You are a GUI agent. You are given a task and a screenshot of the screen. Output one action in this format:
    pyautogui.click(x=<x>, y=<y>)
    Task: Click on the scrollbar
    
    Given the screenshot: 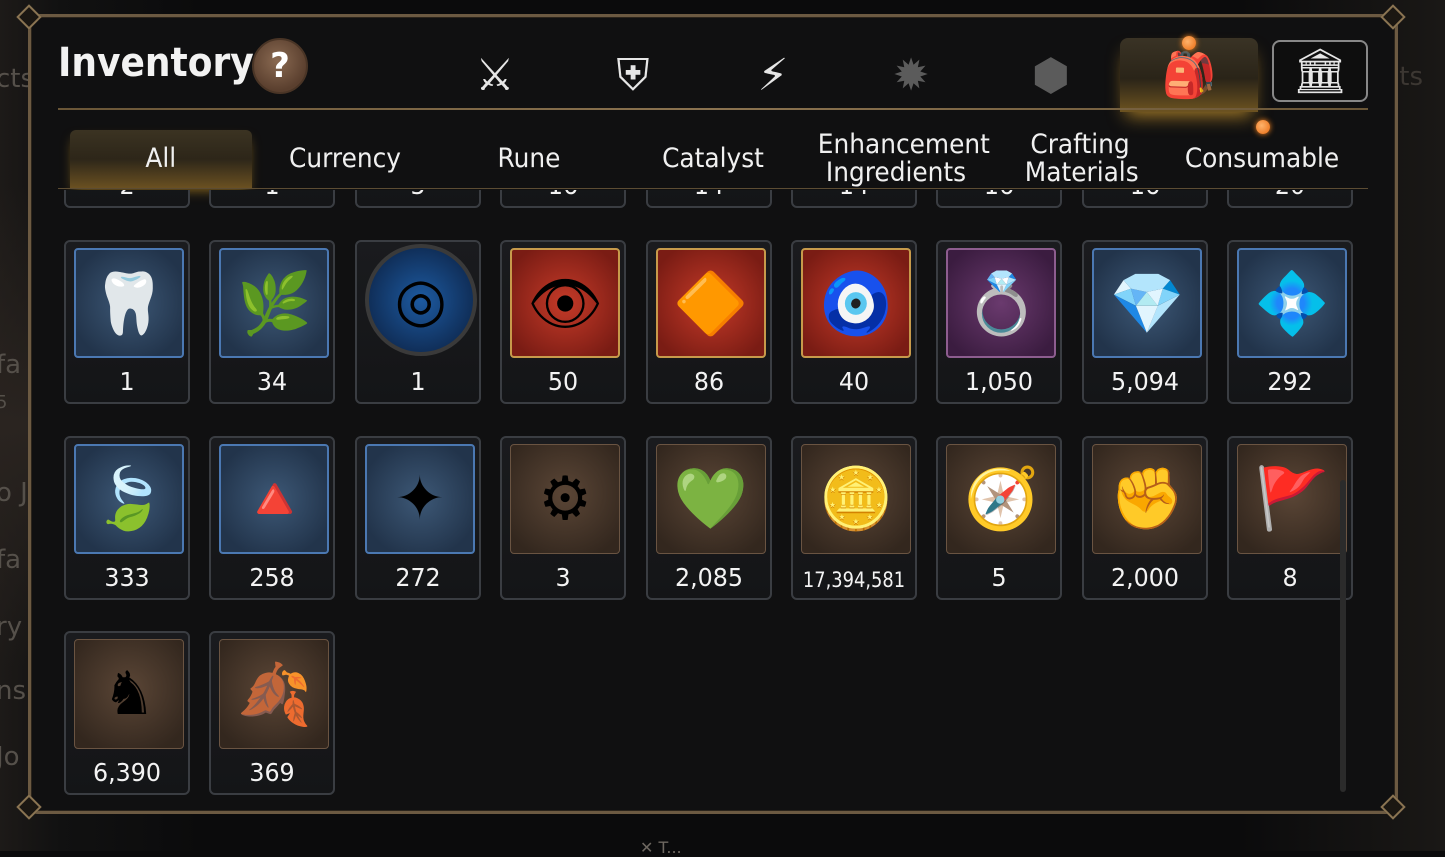 What is the action you would take?
    pyautogui.click(x=1343, y=636)
    